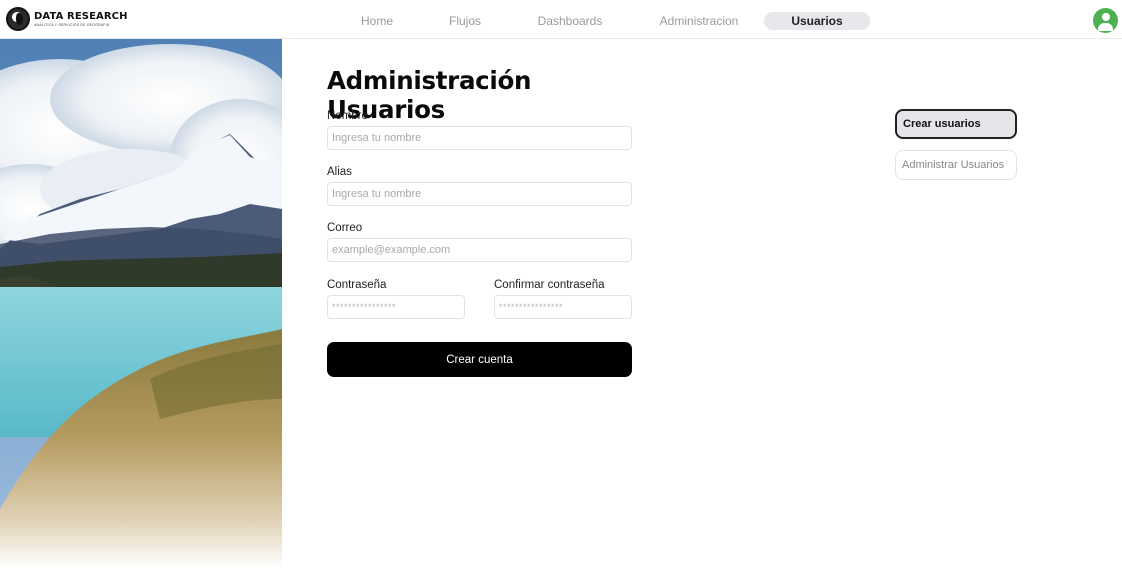  What do you see at coordinates (81, 16) in the screenshot?
I see `logo-title: DATA RESEARCH` at bounding box center [81, 16].